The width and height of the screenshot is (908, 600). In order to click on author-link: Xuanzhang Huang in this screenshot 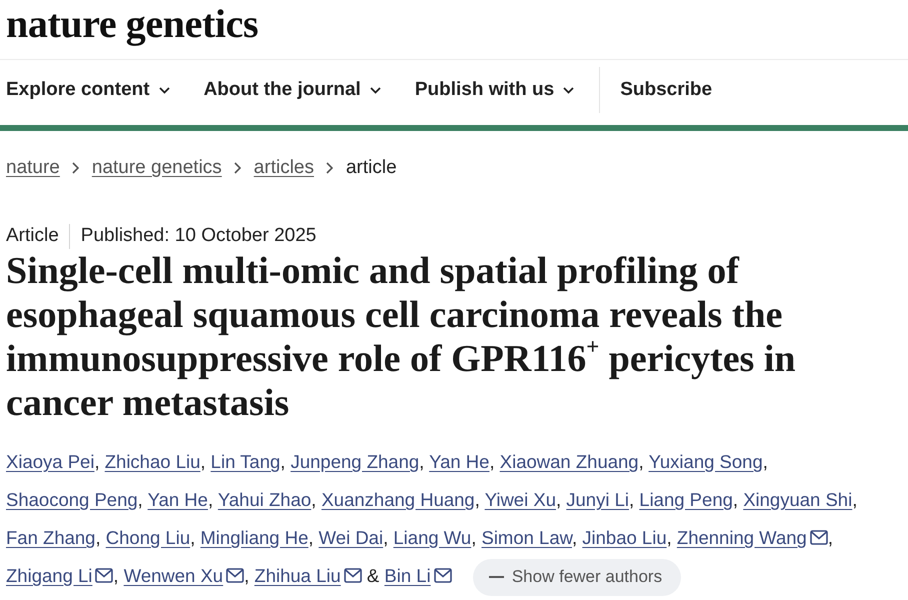, I will do `click(398, 499)`.